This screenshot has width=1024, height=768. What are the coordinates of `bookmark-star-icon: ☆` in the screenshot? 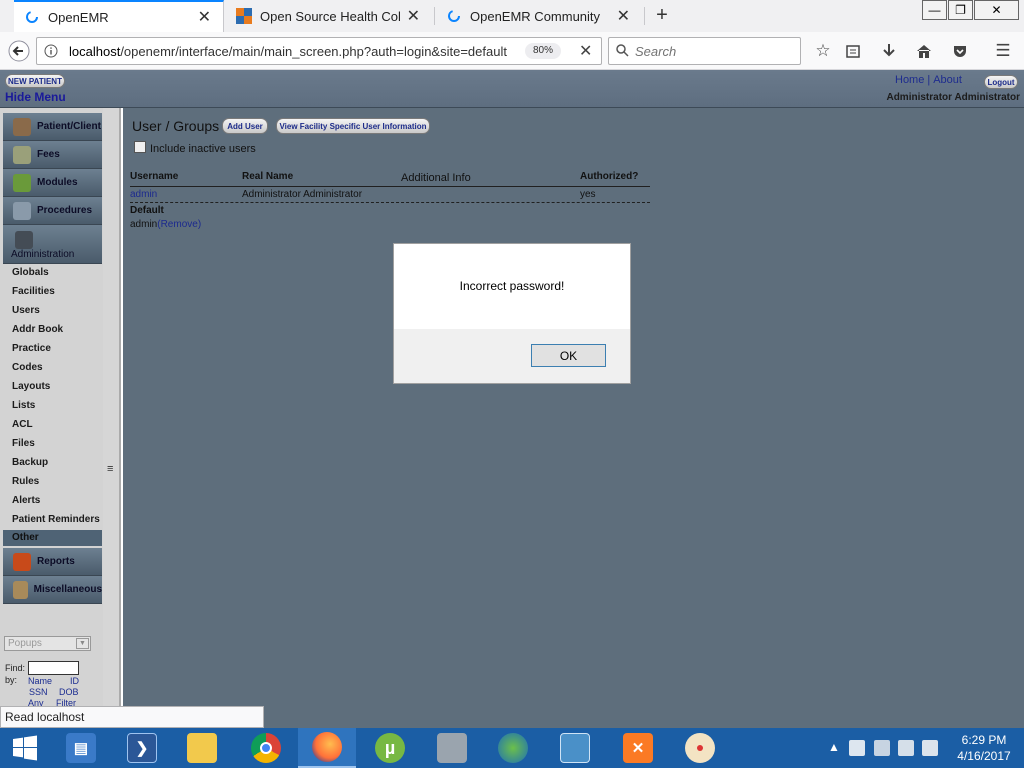 It's located at (823, 51).